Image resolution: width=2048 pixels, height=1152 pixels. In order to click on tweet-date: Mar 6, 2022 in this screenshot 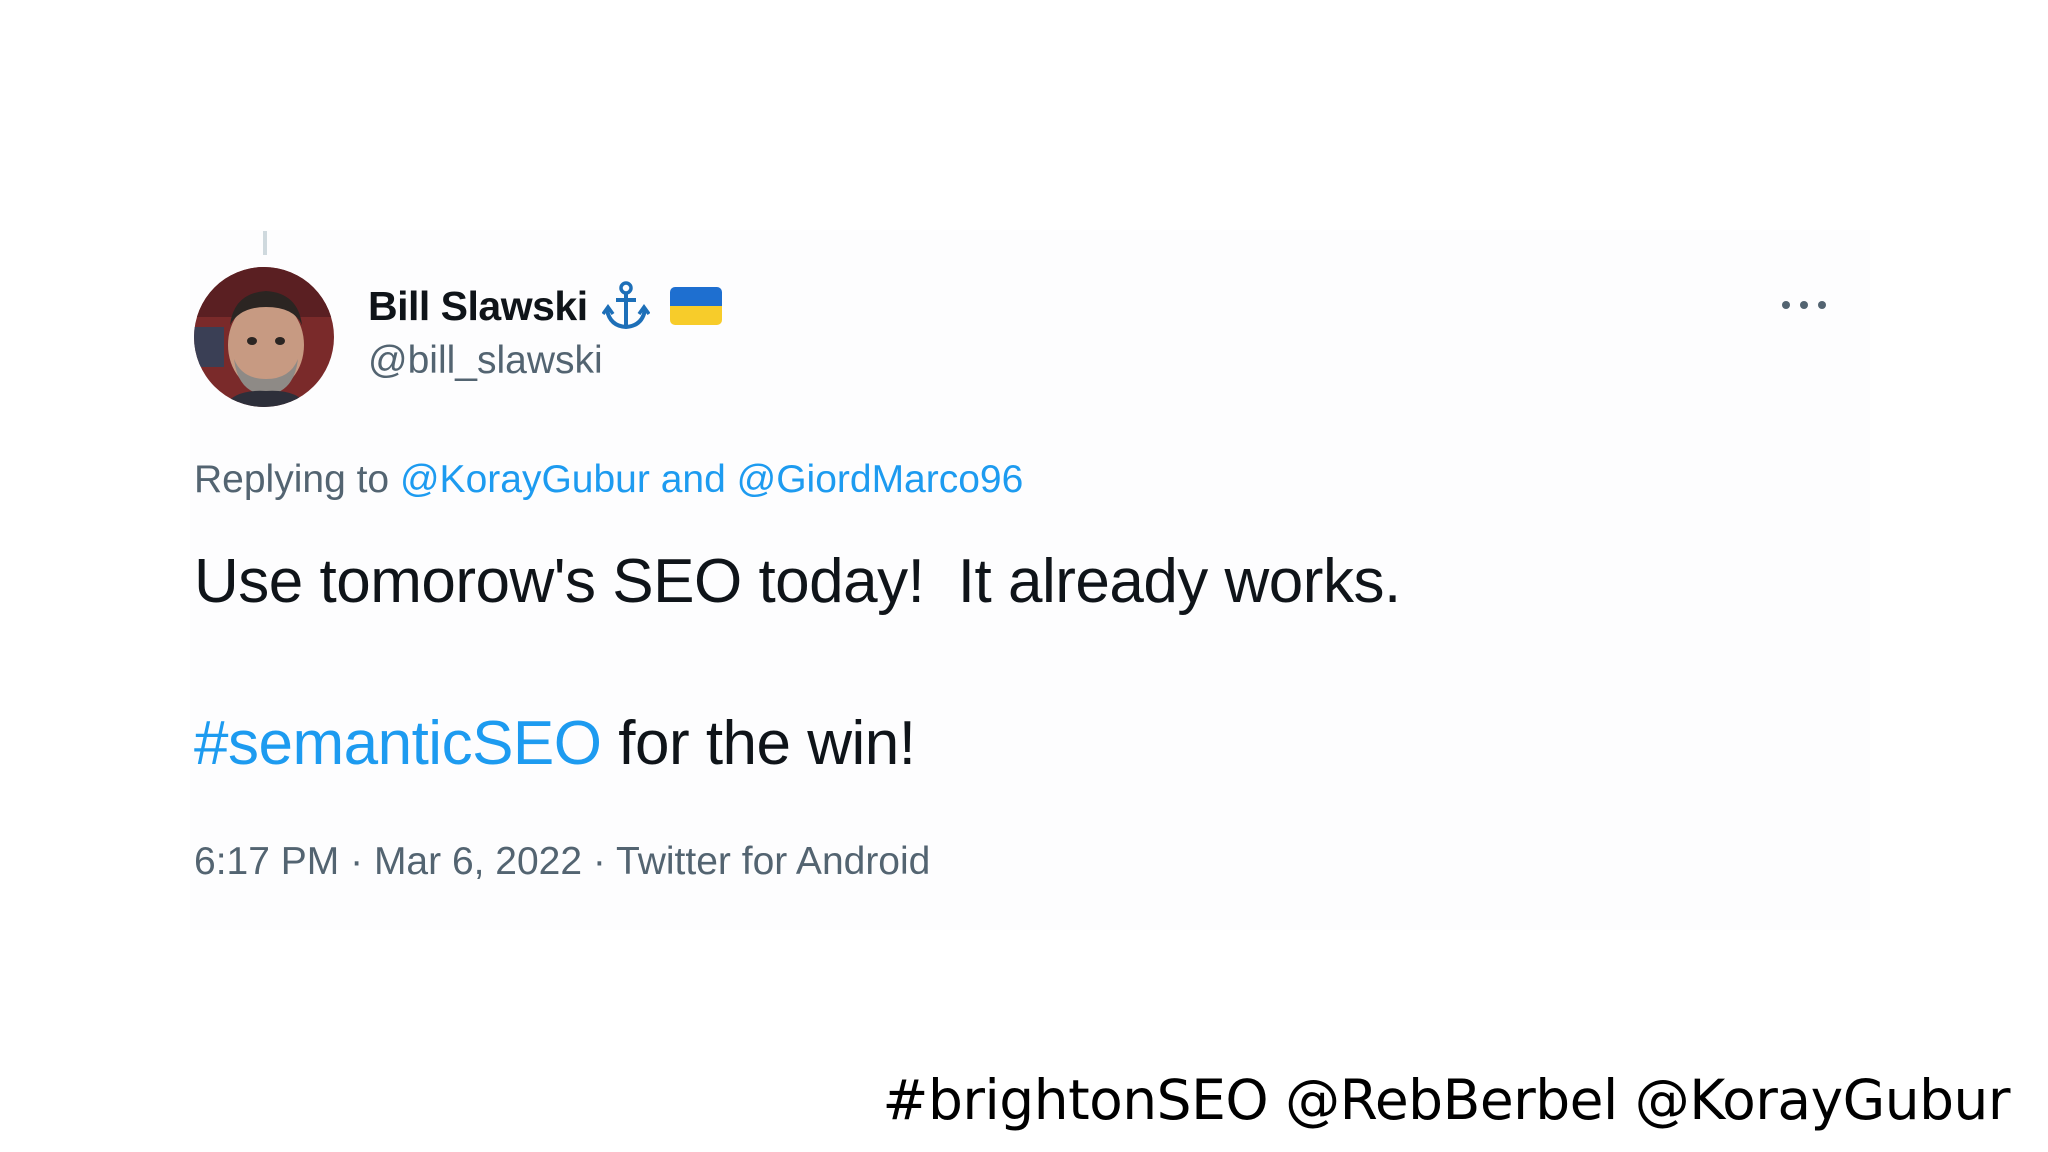, I will do `click(478, 861)`.